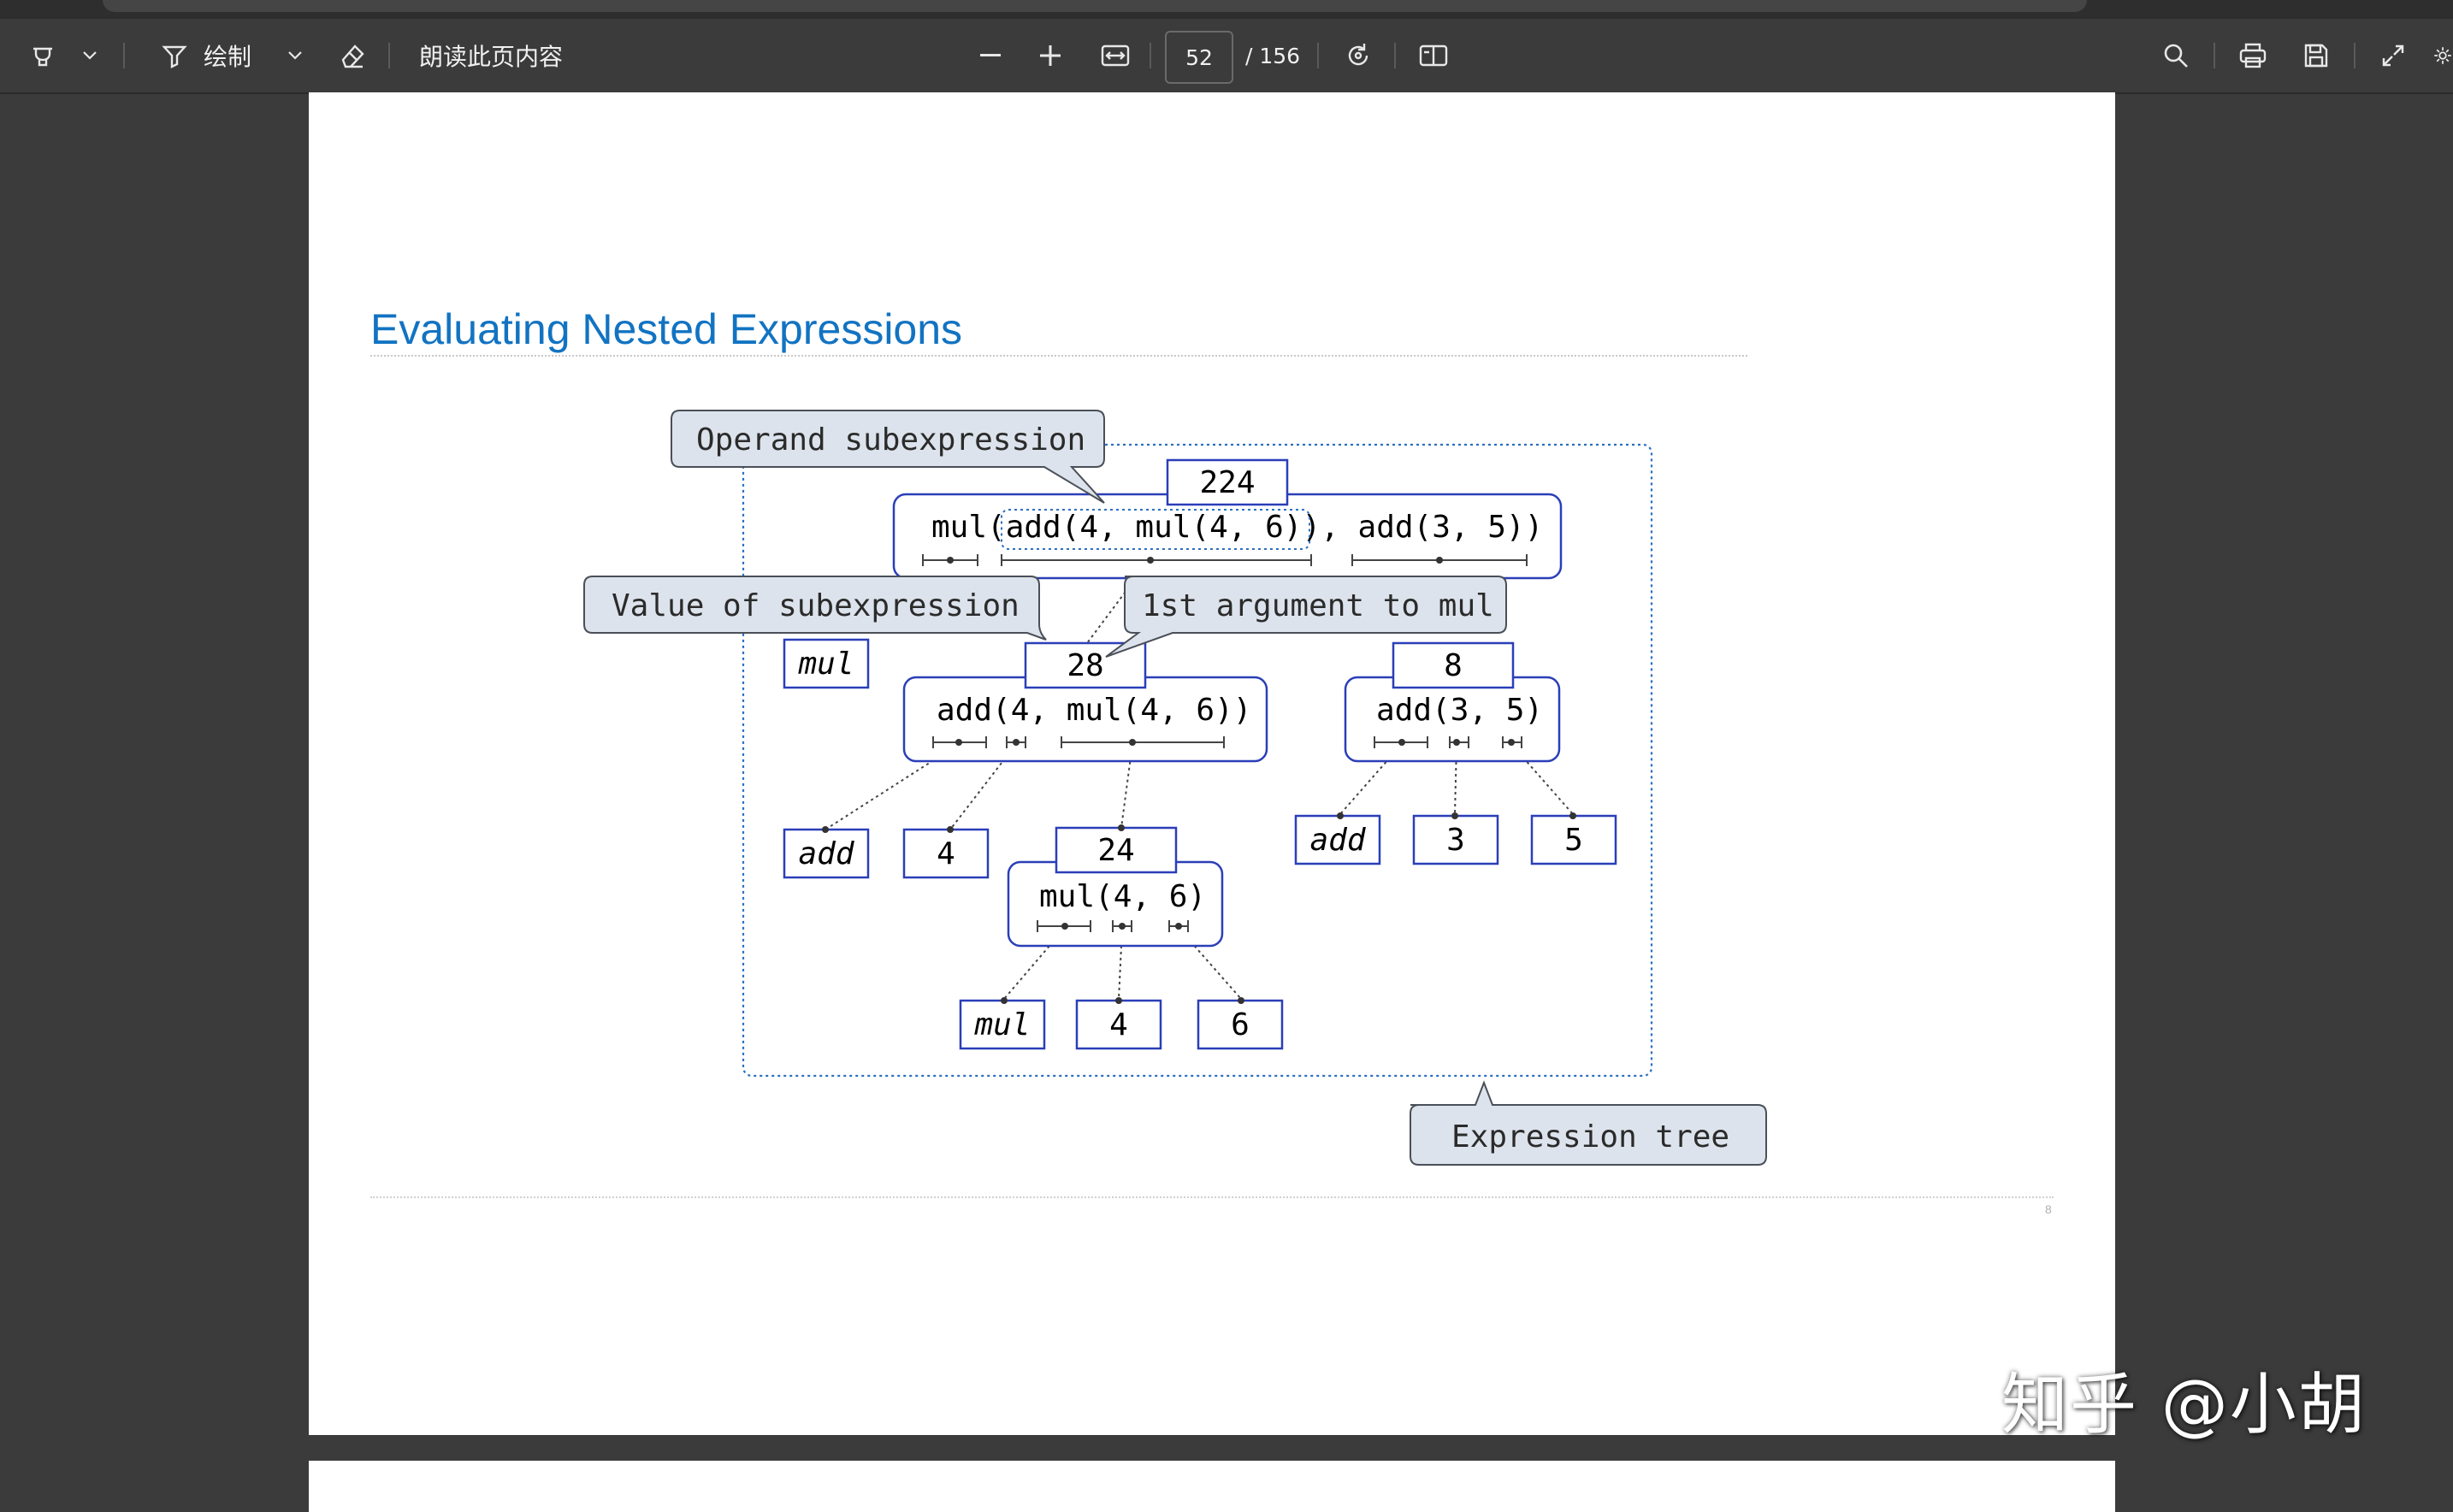 This screenshot has width=2453, height=1512. Describe the element at coordinates (826, 853) in the screenshot. I see `leaf-add-left: add` at that location.